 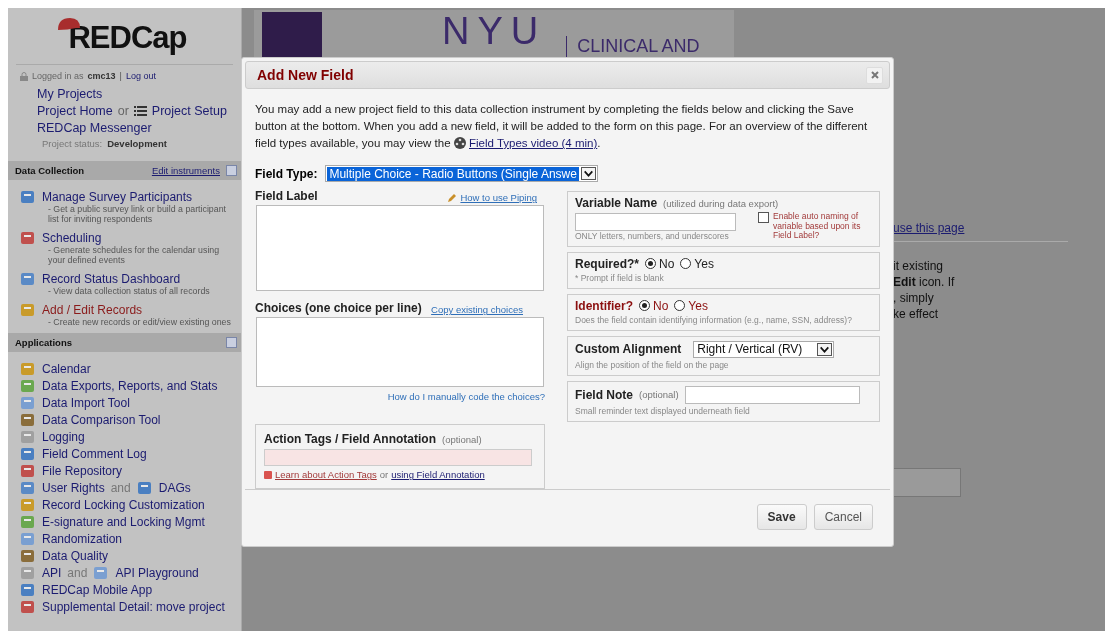 I want to click on sidebar-link: Project Home, so click(x=75, y=111).